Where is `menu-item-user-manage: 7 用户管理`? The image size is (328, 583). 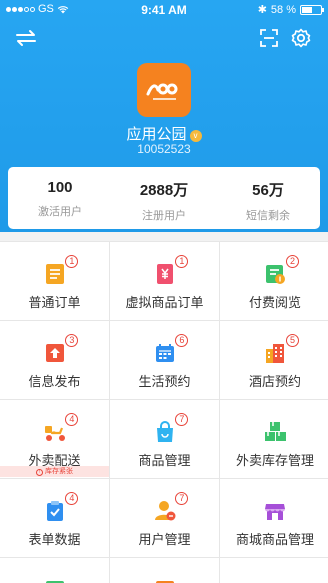 menu-item-user-manage: 7 用户管理 is located at coordinates (164, 518).